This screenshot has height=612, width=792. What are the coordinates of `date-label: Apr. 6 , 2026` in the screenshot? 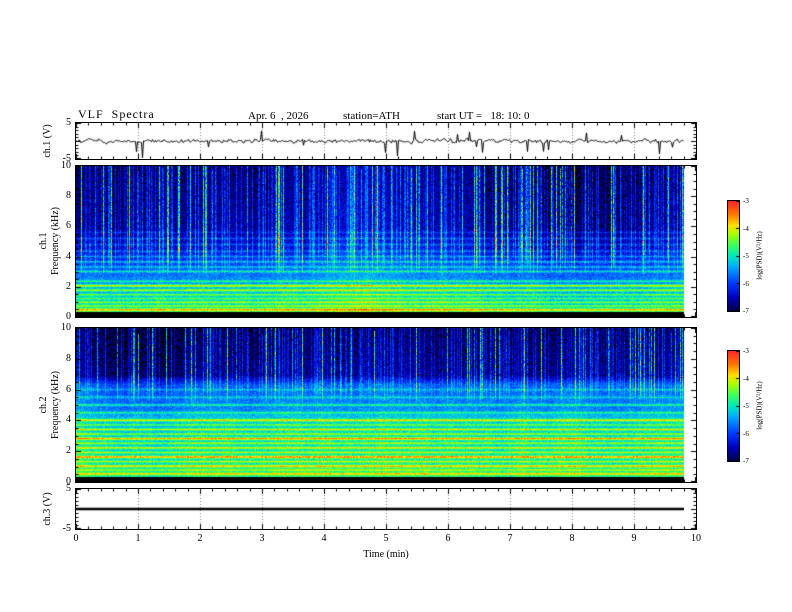 It's located at (278, 116).